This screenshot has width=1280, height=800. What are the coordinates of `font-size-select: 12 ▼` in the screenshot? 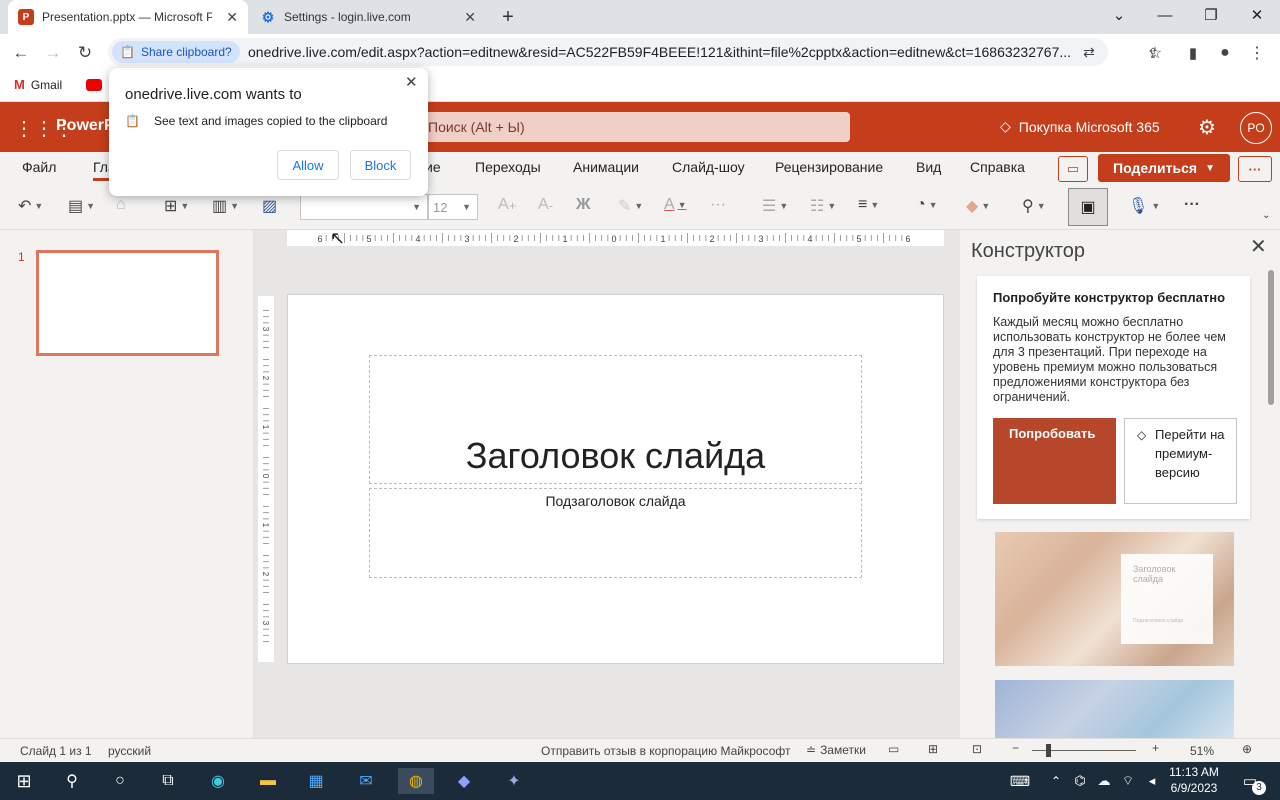 It's located at (453, 207).